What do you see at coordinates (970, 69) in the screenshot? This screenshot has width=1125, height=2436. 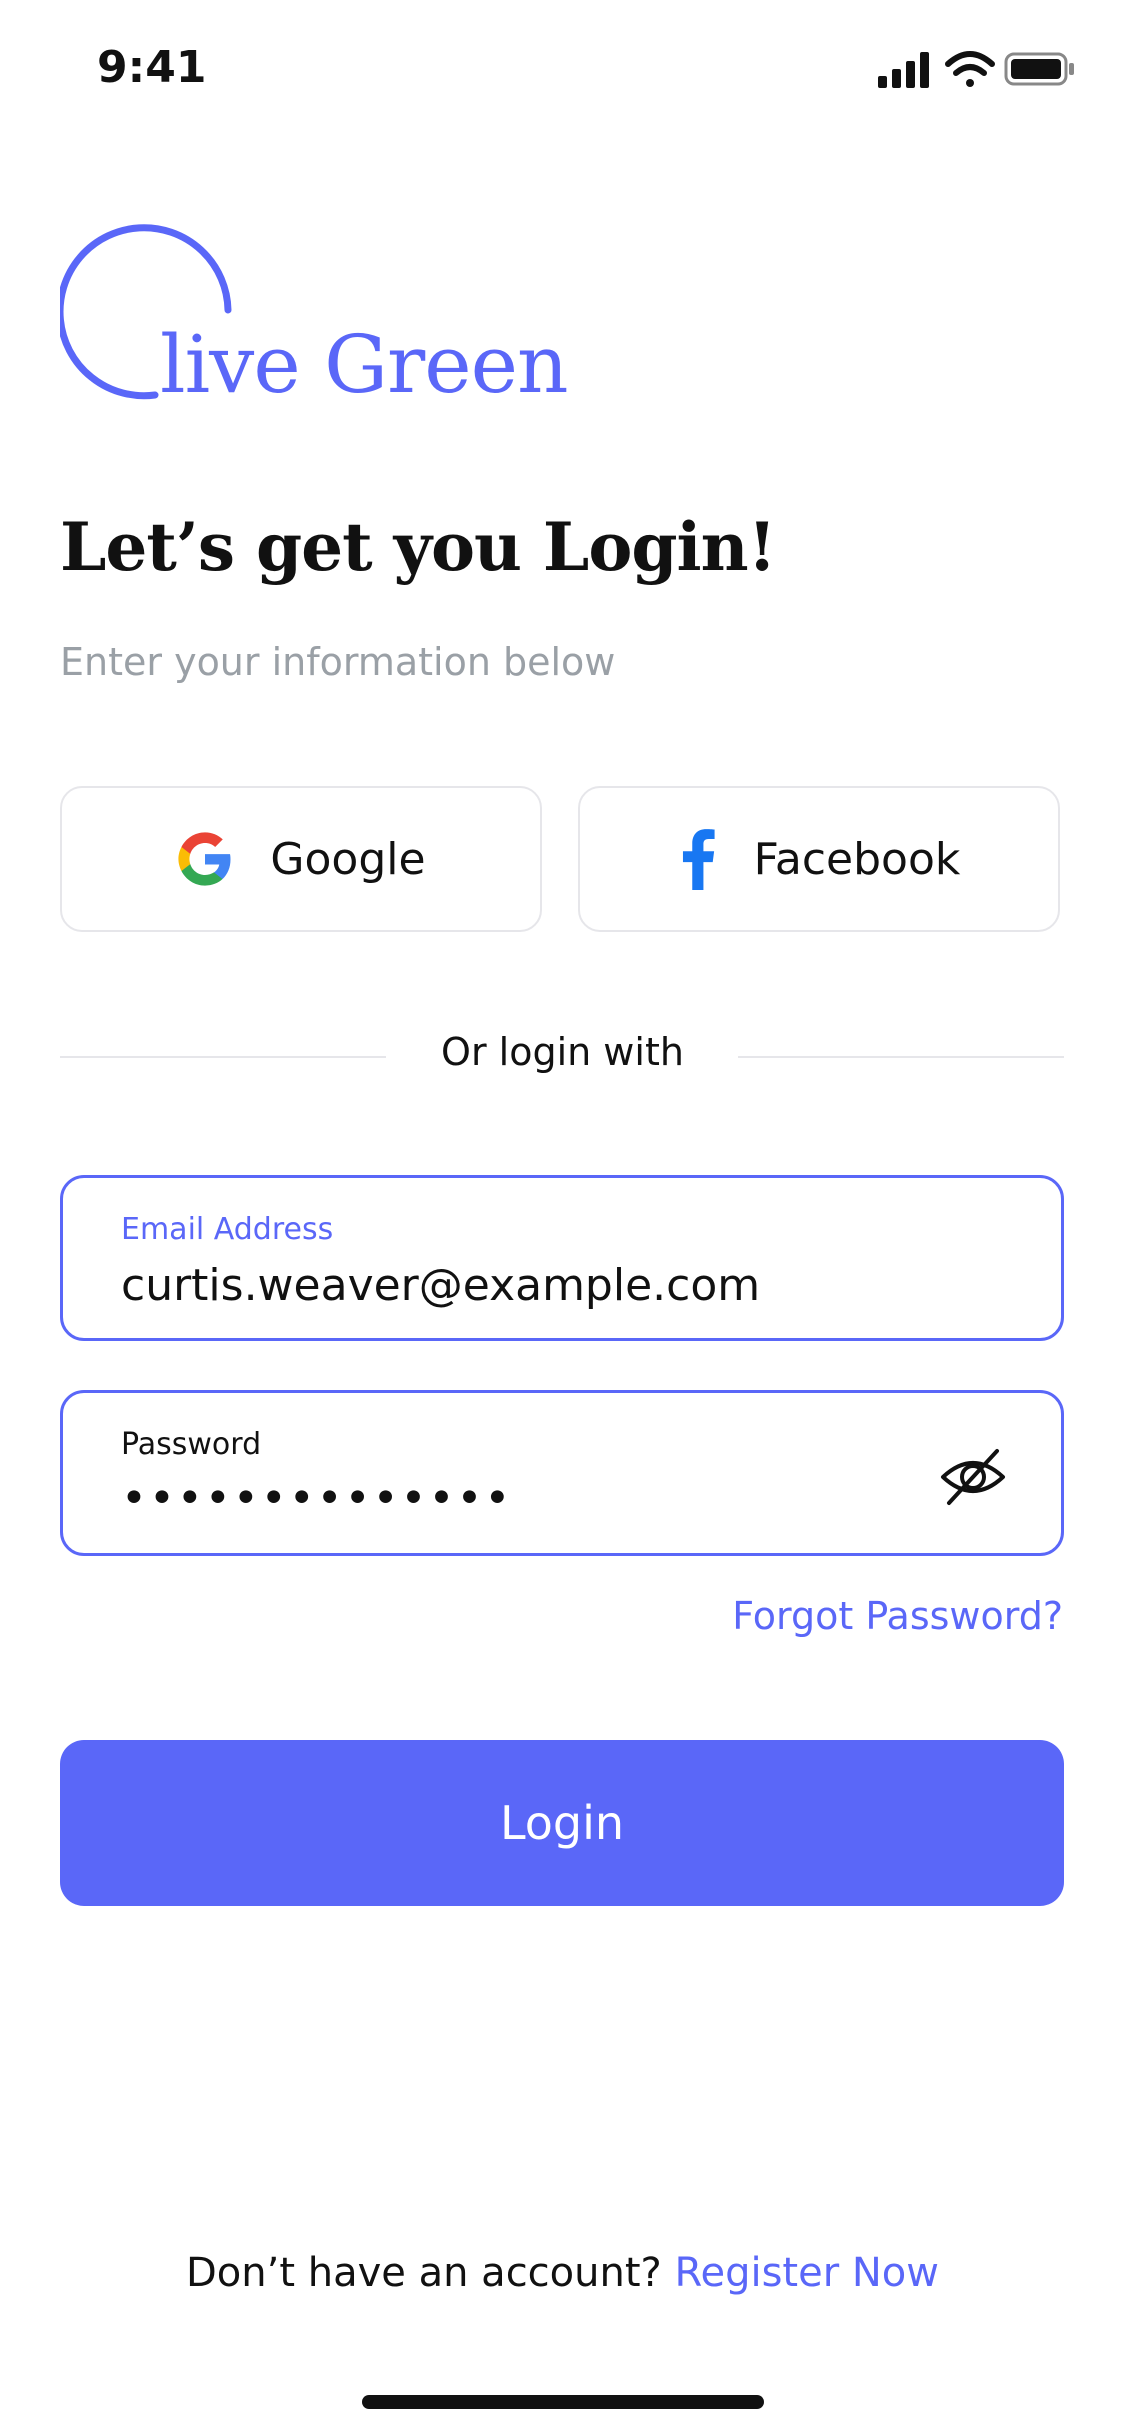 I see `wifi-icon` at bounding box center [970, 69].